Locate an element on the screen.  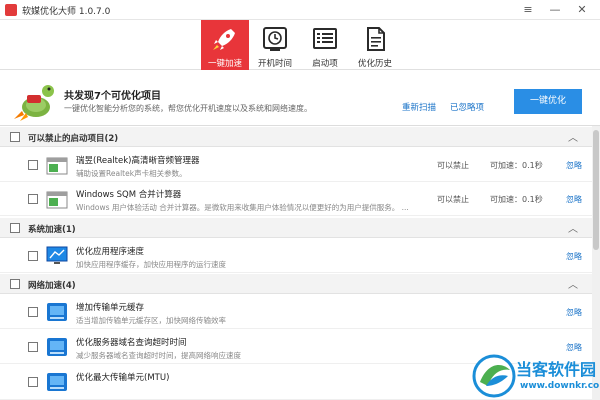
tab-startup-items: 启动项 is located at coordinates (325, 45).